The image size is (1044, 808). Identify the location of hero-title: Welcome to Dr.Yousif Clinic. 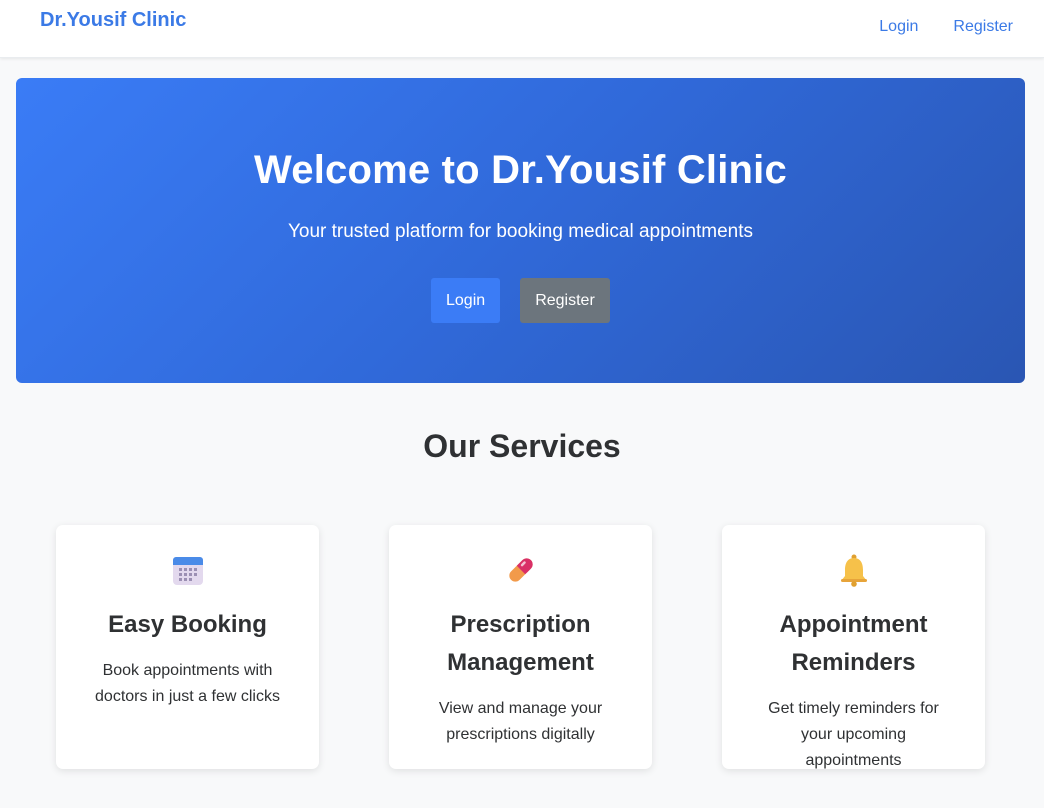
(520, 170).